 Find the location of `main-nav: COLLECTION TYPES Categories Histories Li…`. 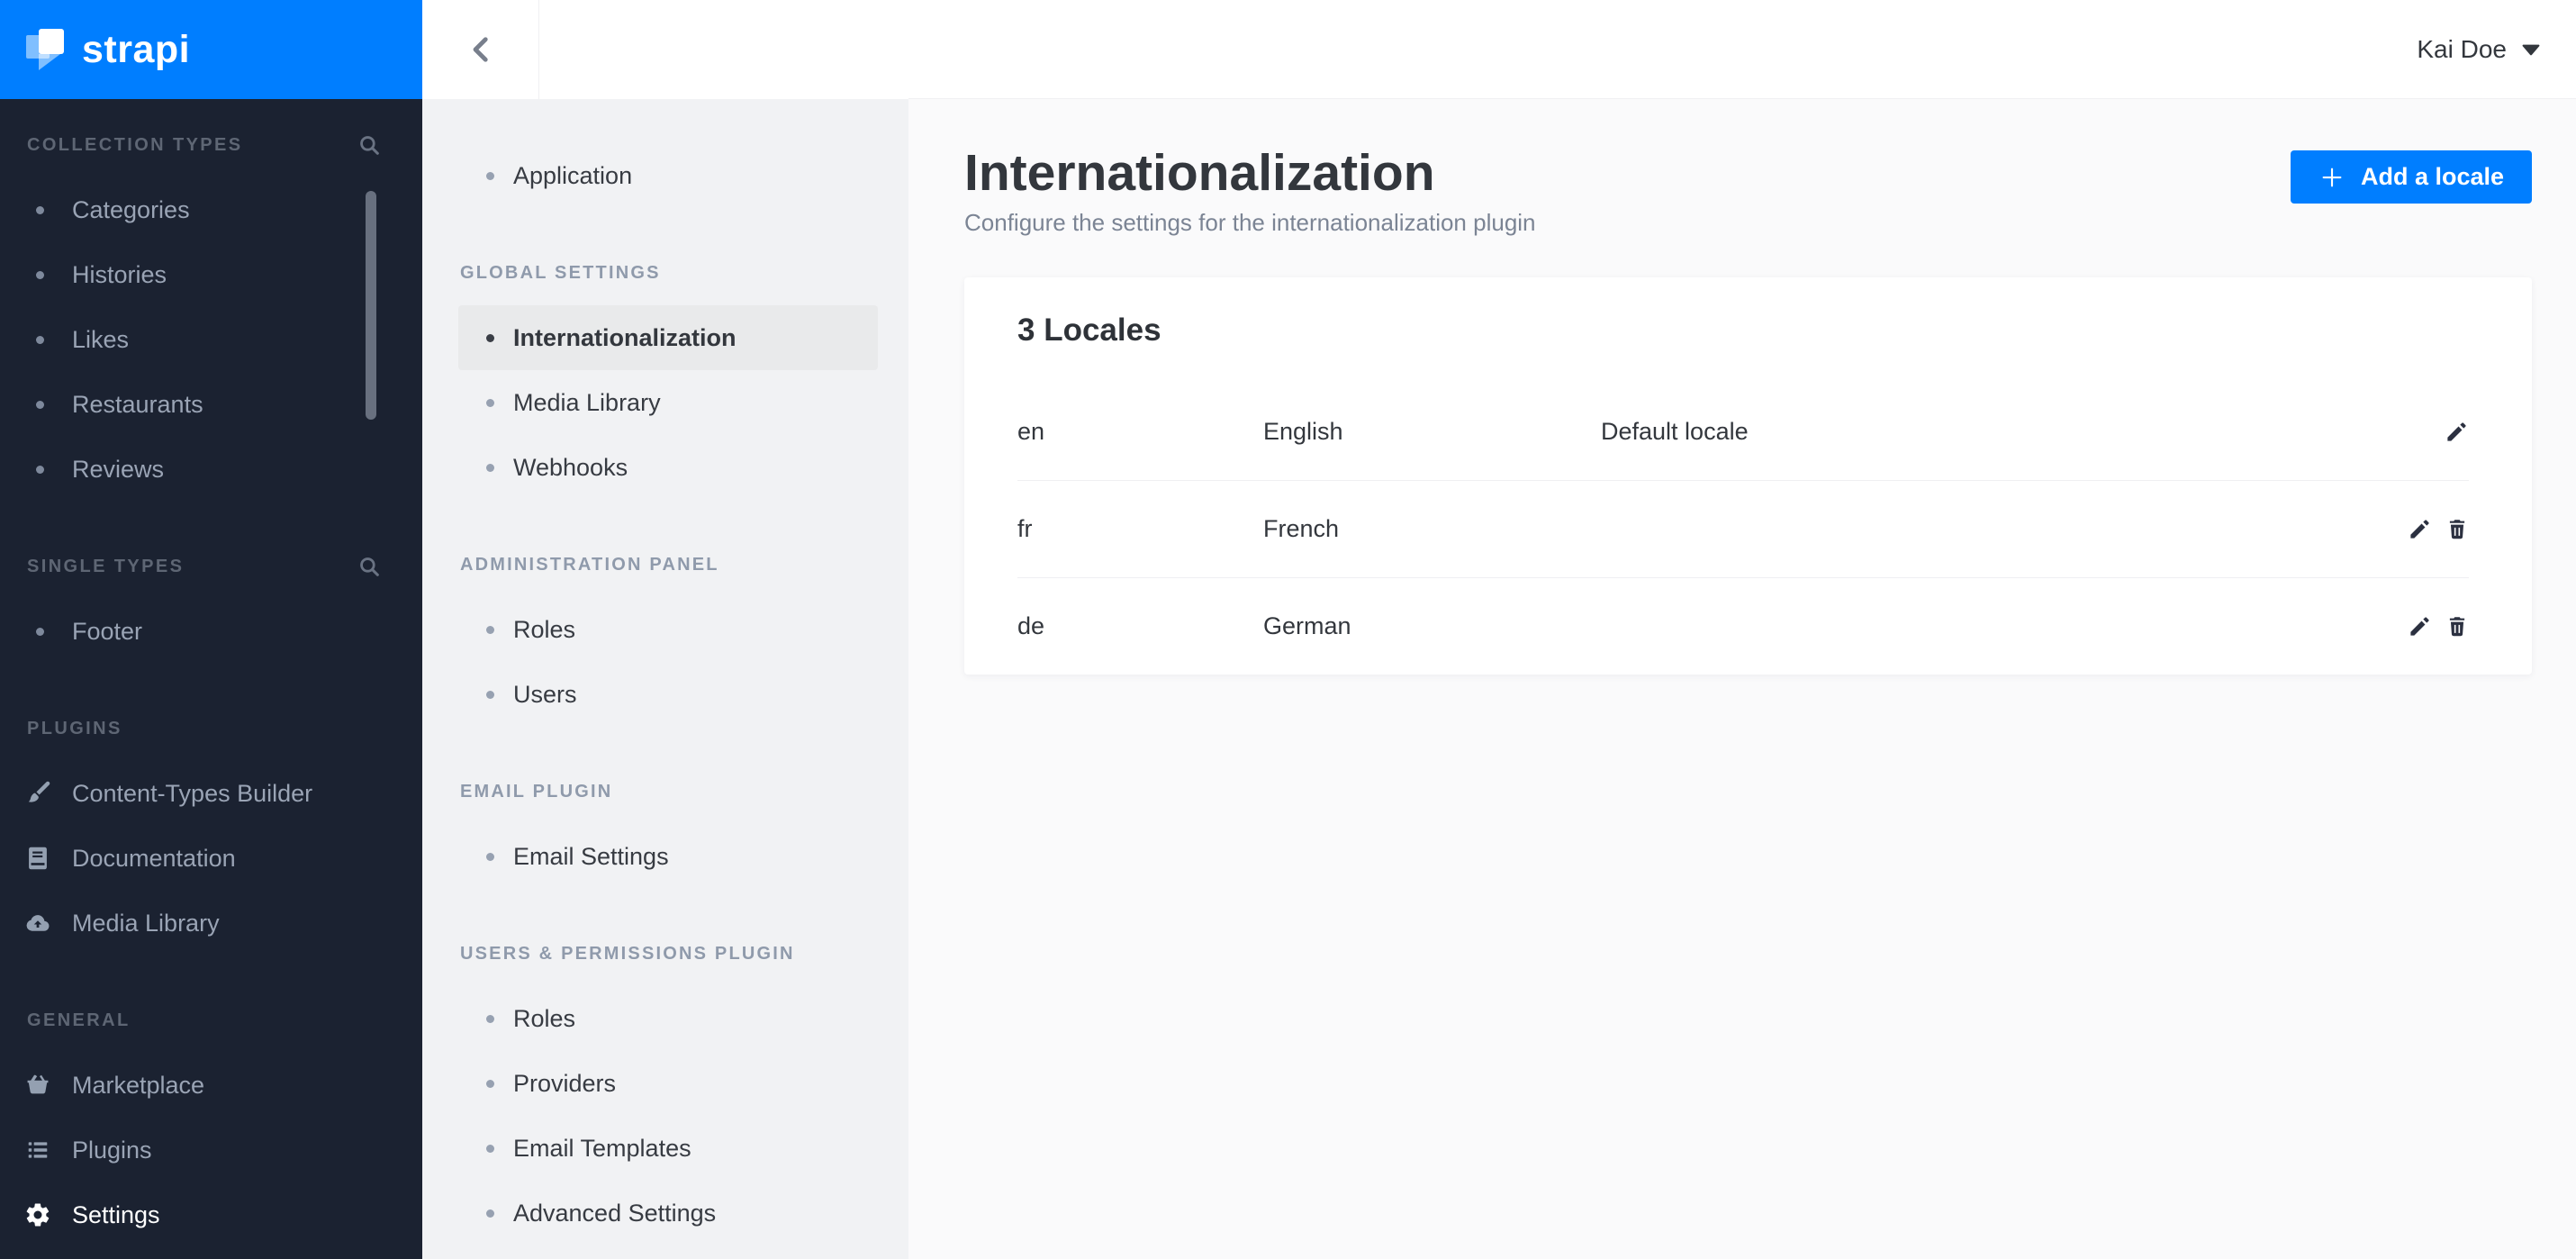

main-nav: COLLECTION TYPES Categories Histories Li… is located at coordinates (211, 680).